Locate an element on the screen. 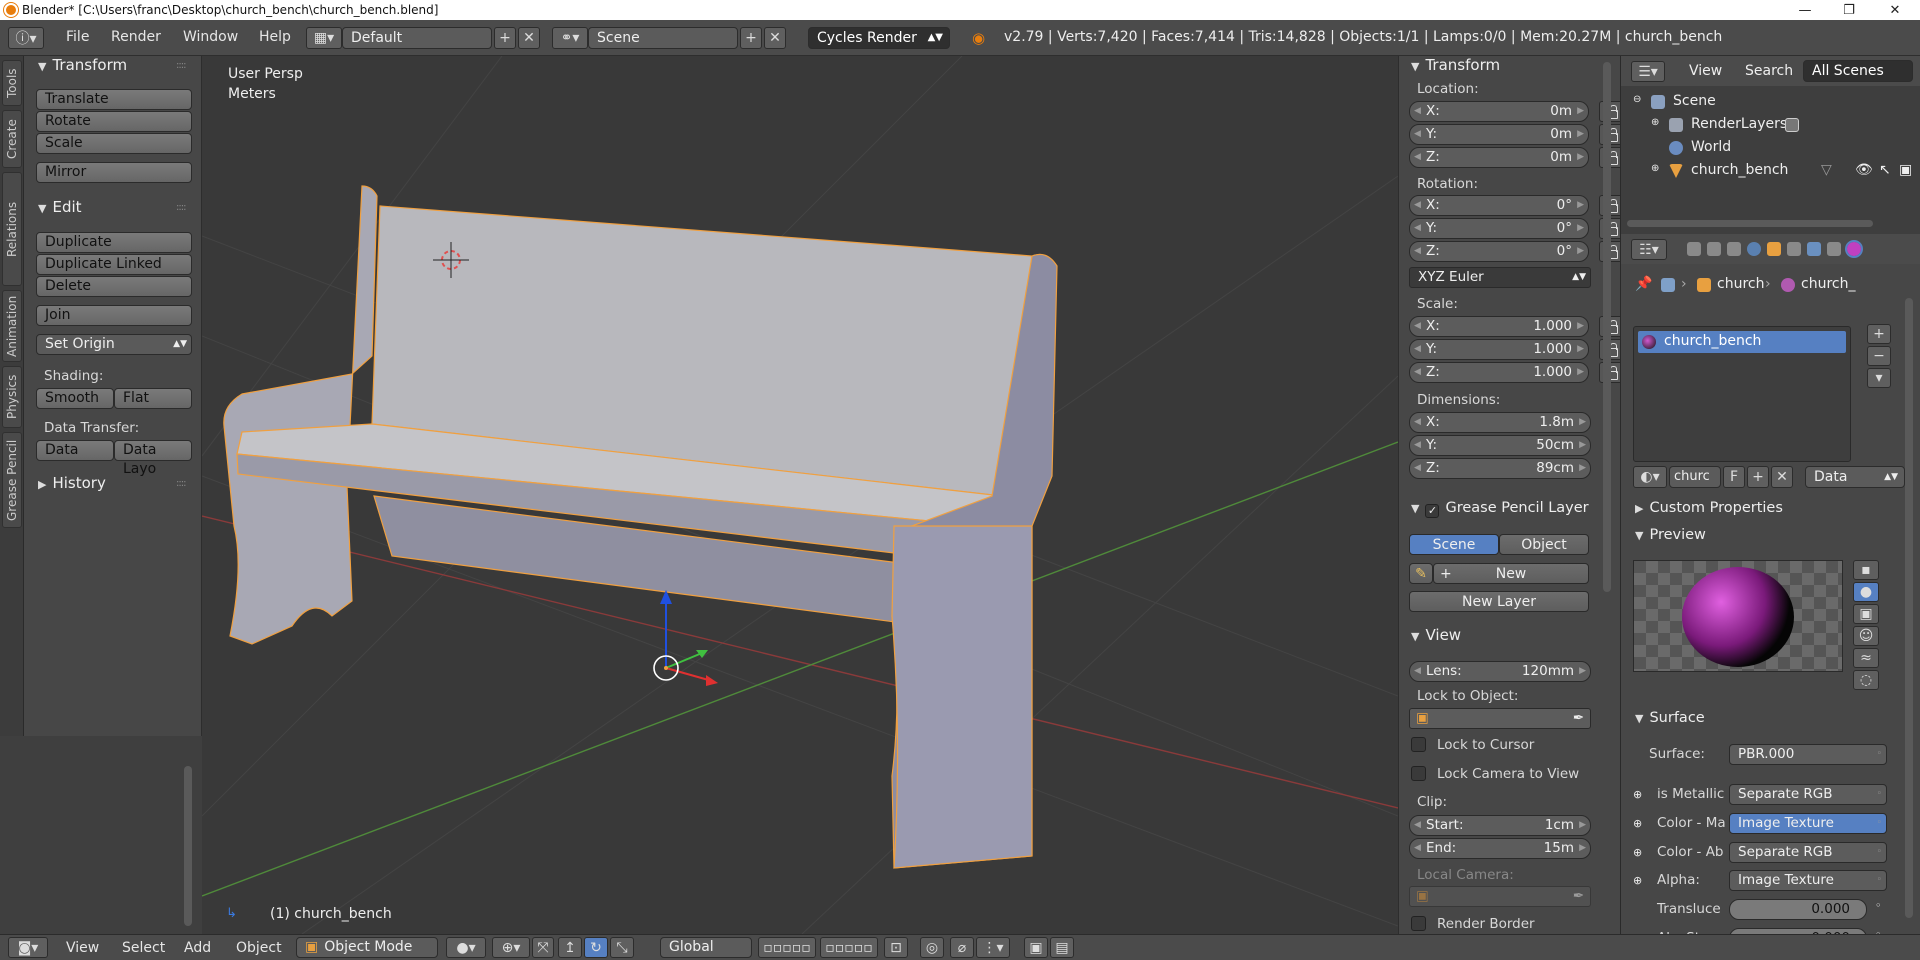 This screenshot has height=960, width=1920. manipulator-toggle-icon: ⤧ is located at coordinates (543, 947).